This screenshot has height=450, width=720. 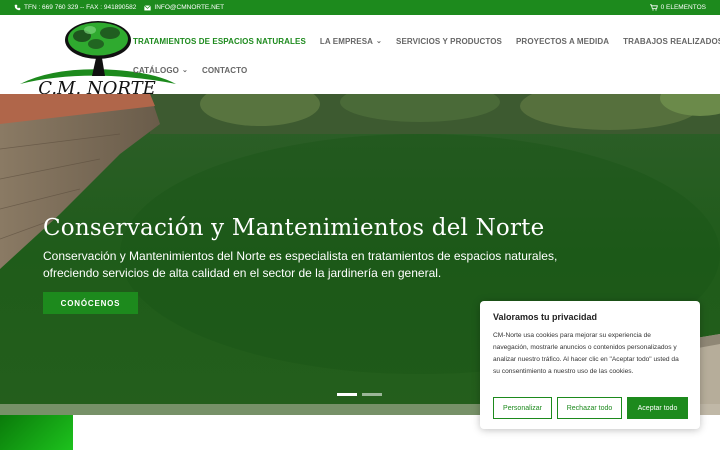 I want to click on slider-pagination, so click(x=359, y=394).